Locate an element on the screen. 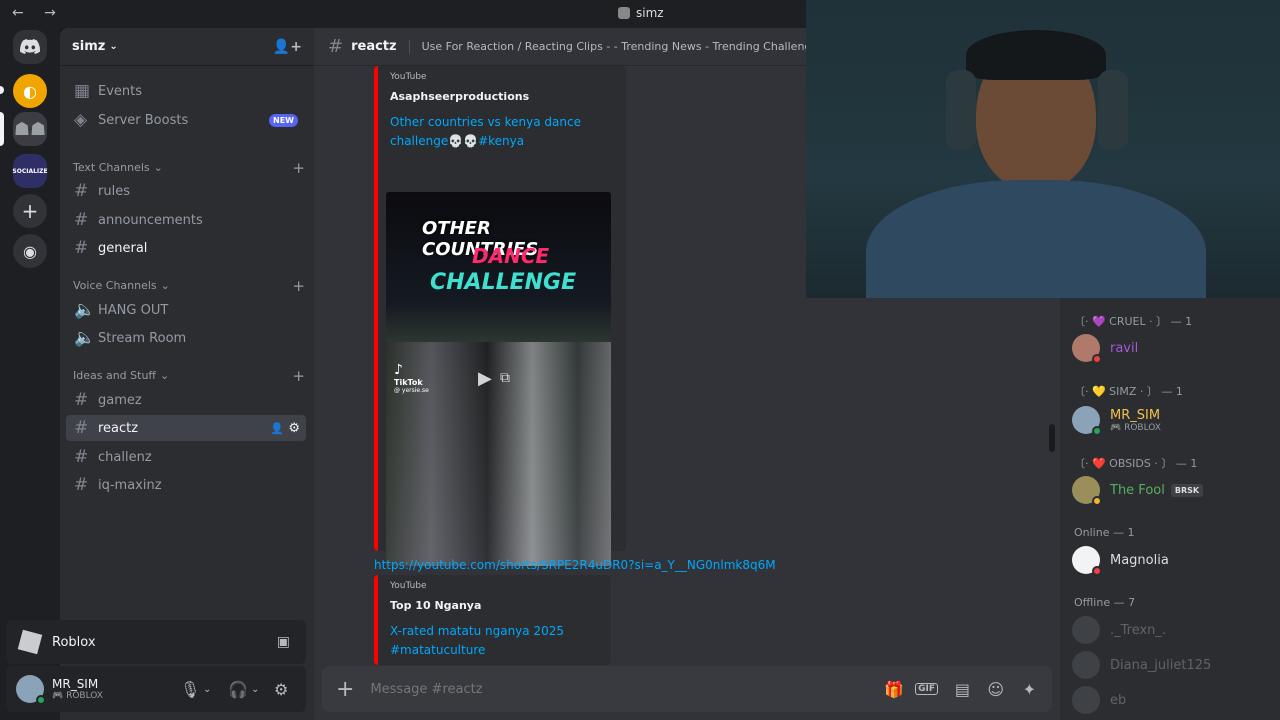 The height and width of the screenshot is (720, 1280). boosts-label: Server Boosts is located at coordinates (143, 120).